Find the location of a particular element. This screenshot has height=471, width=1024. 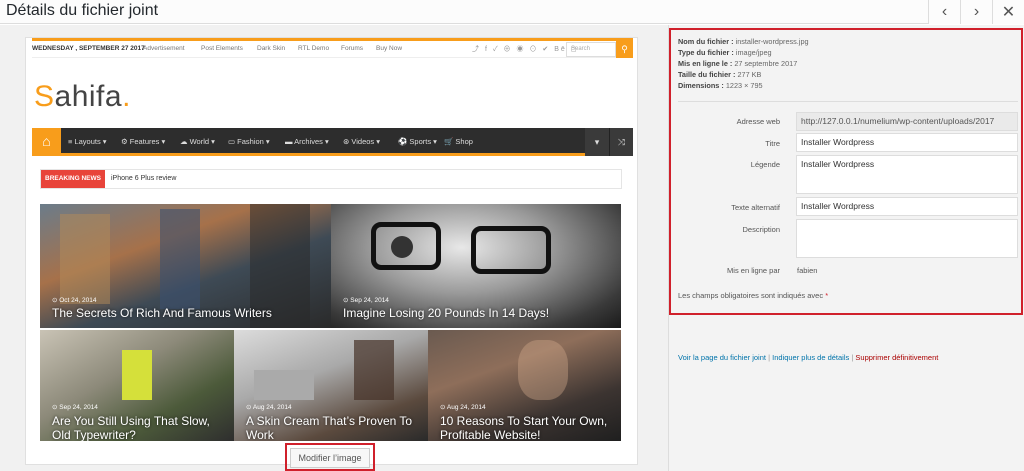

post-title-line2: Profitable Website! is located at coordinates (490, 434).